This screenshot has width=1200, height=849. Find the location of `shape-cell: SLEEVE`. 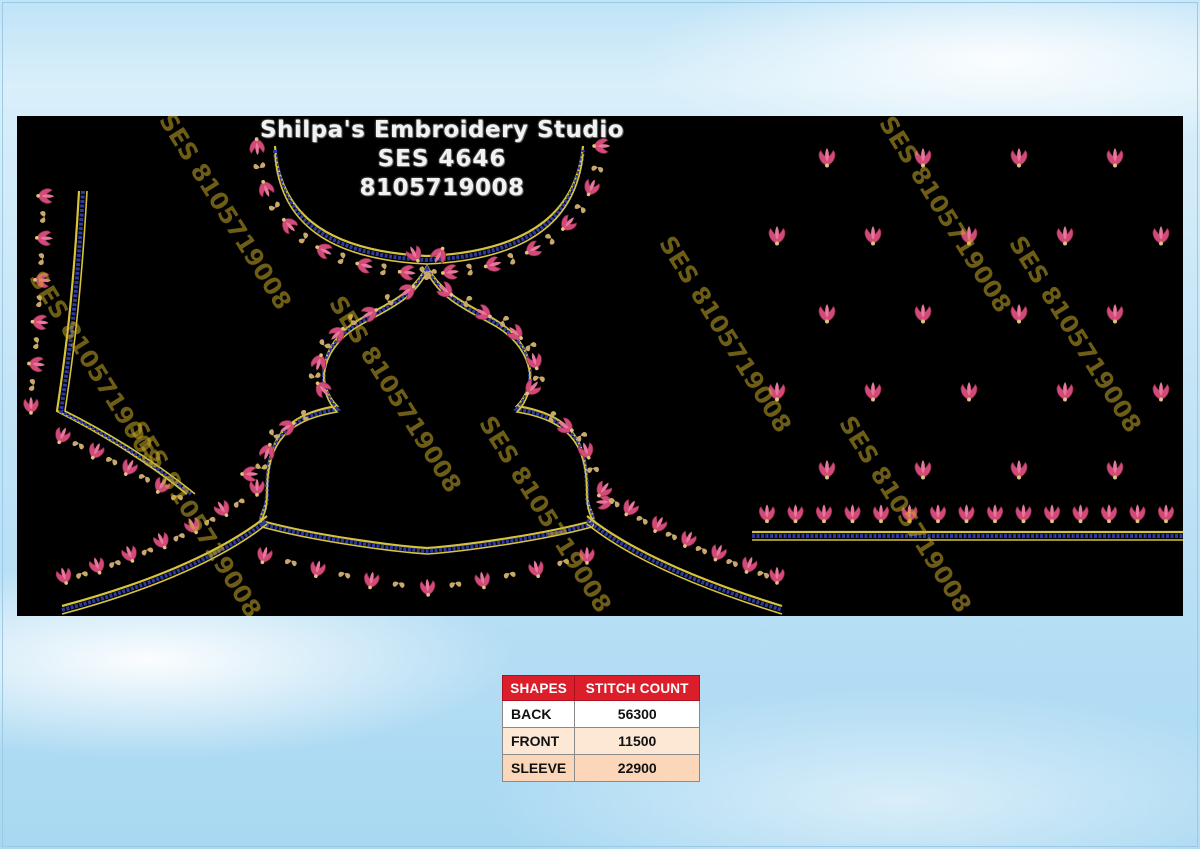

shape-cell: SLEEVE is located at coordinates (538, 768).